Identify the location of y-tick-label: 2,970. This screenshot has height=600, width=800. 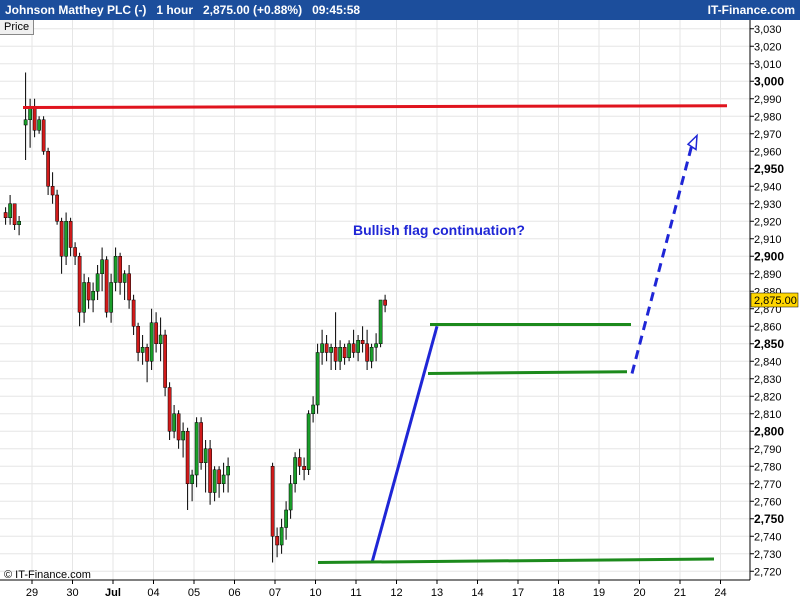
(768, 135).